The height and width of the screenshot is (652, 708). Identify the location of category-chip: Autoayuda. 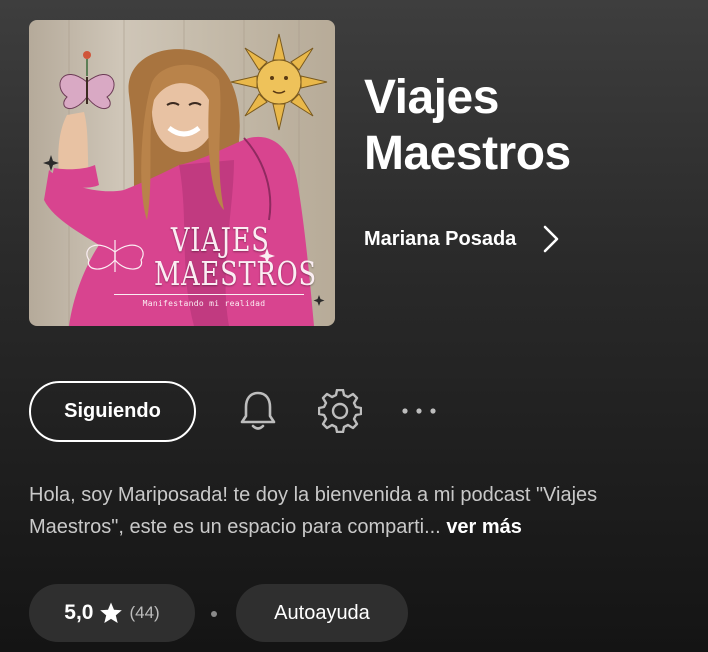
(322, 613).